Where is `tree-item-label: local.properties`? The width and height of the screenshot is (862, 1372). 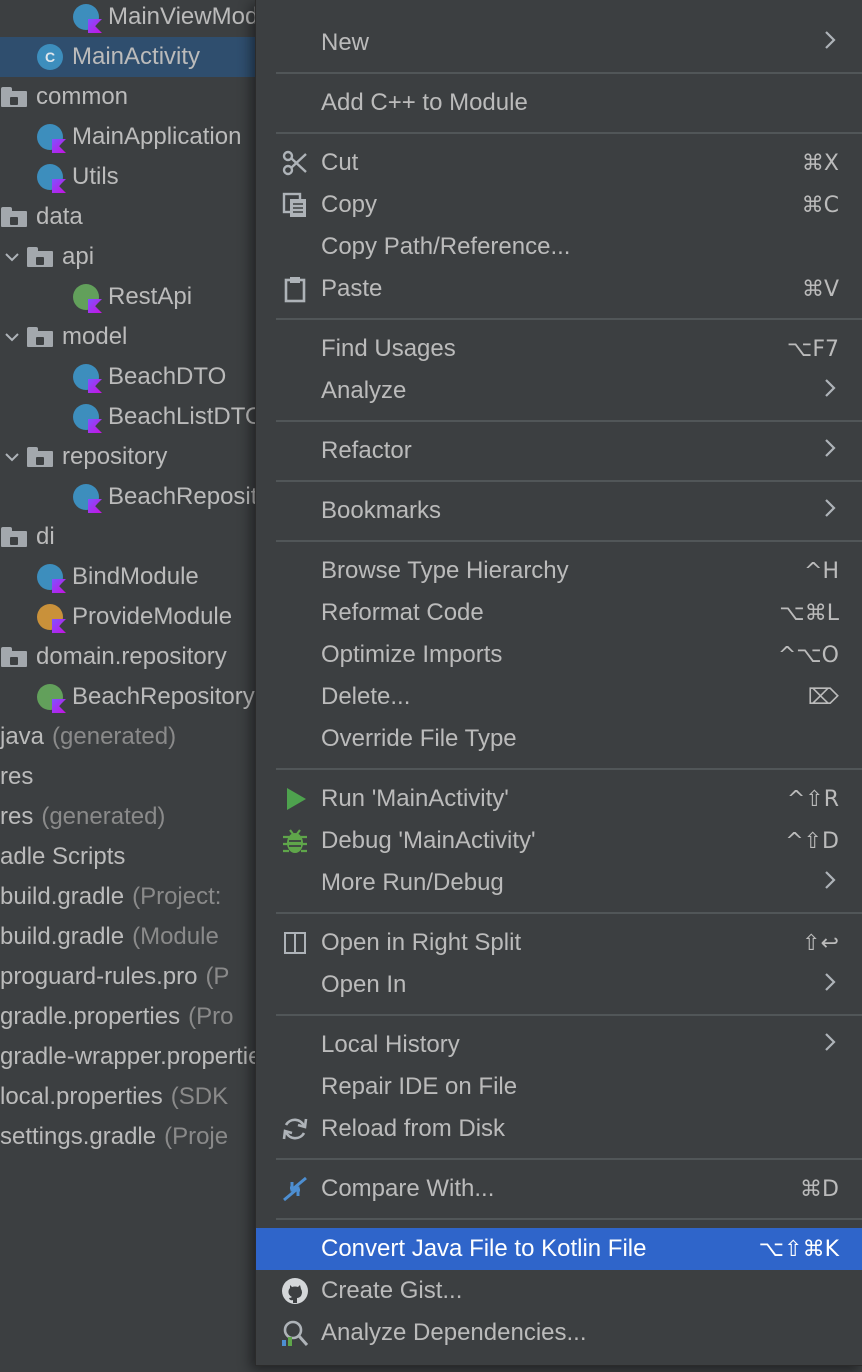 tree-item-label: local.properties is located at coordinates (81, 1096).